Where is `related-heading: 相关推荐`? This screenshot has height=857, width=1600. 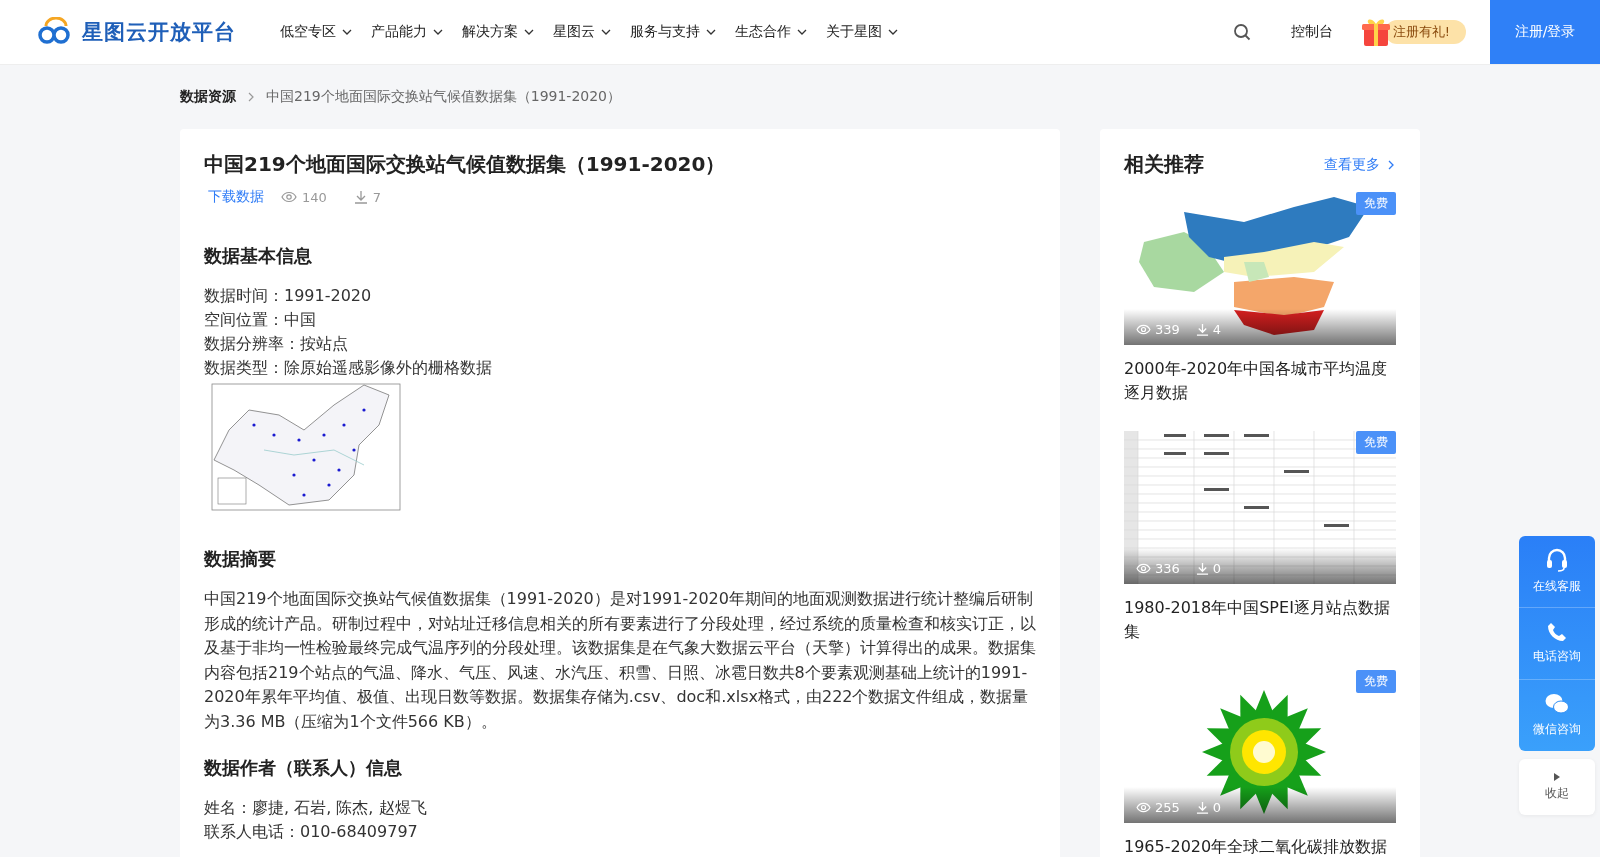
related-heading: 相关推荐 is located at coordinates (1164, 164).